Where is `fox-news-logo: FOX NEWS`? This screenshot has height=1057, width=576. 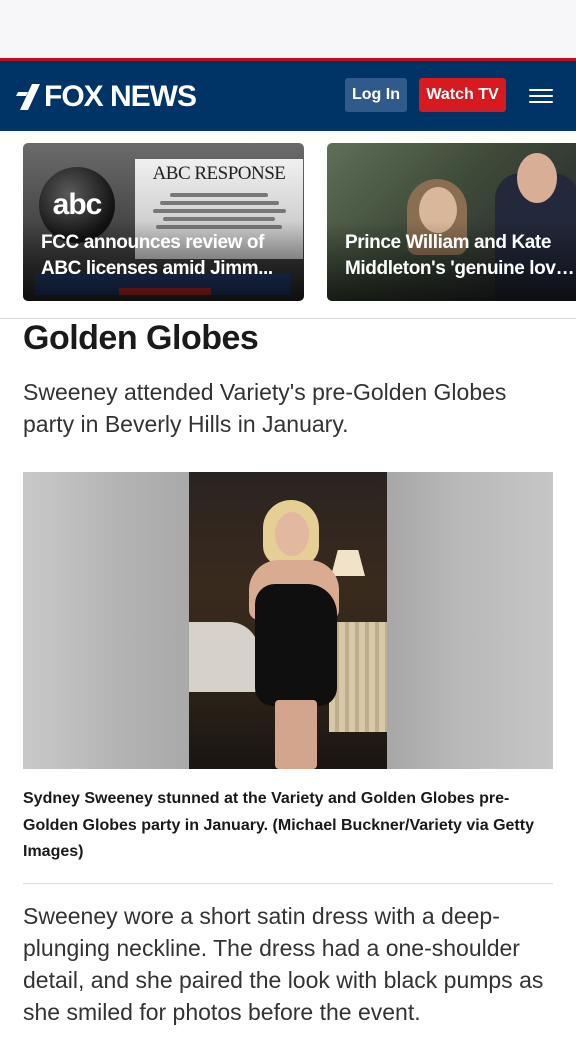 fox-news-logo: FOX NEWS is located at coordinates (106, 97).